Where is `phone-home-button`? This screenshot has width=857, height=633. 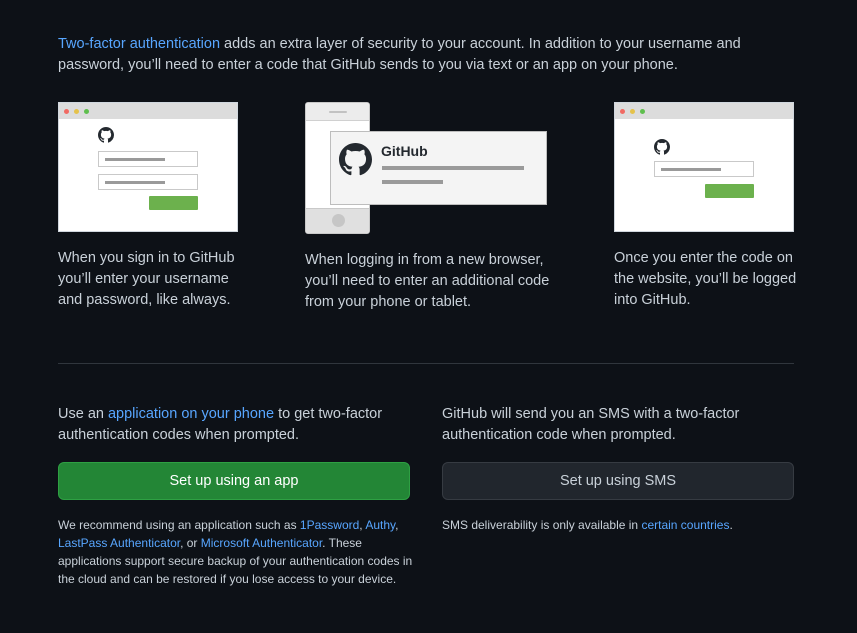
phone-home-button is located at coordinates (338, 220).